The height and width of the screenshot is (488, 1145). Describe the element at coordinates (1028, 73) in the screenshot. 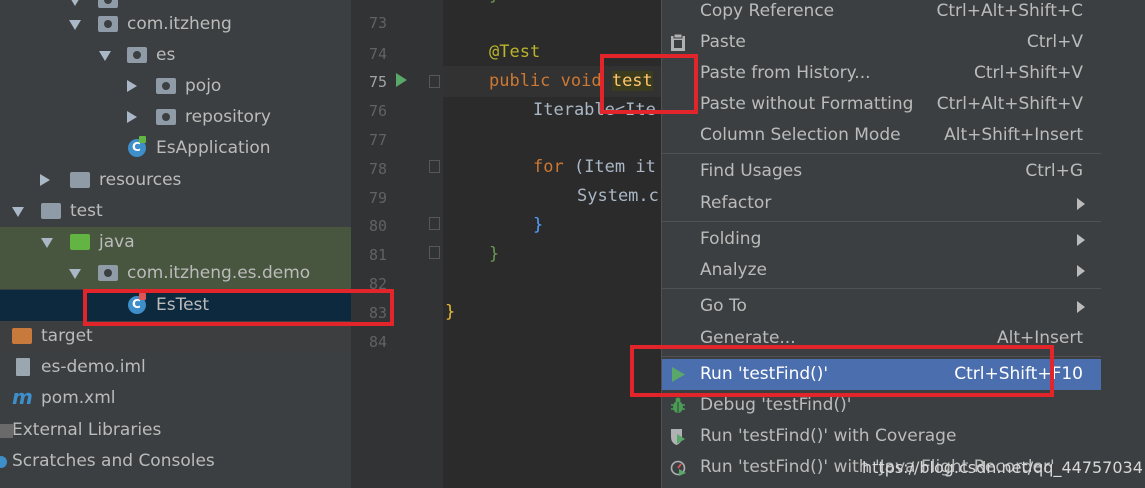

I see `menu-item-shortcut: Ctrl+Shift+V` at that location.